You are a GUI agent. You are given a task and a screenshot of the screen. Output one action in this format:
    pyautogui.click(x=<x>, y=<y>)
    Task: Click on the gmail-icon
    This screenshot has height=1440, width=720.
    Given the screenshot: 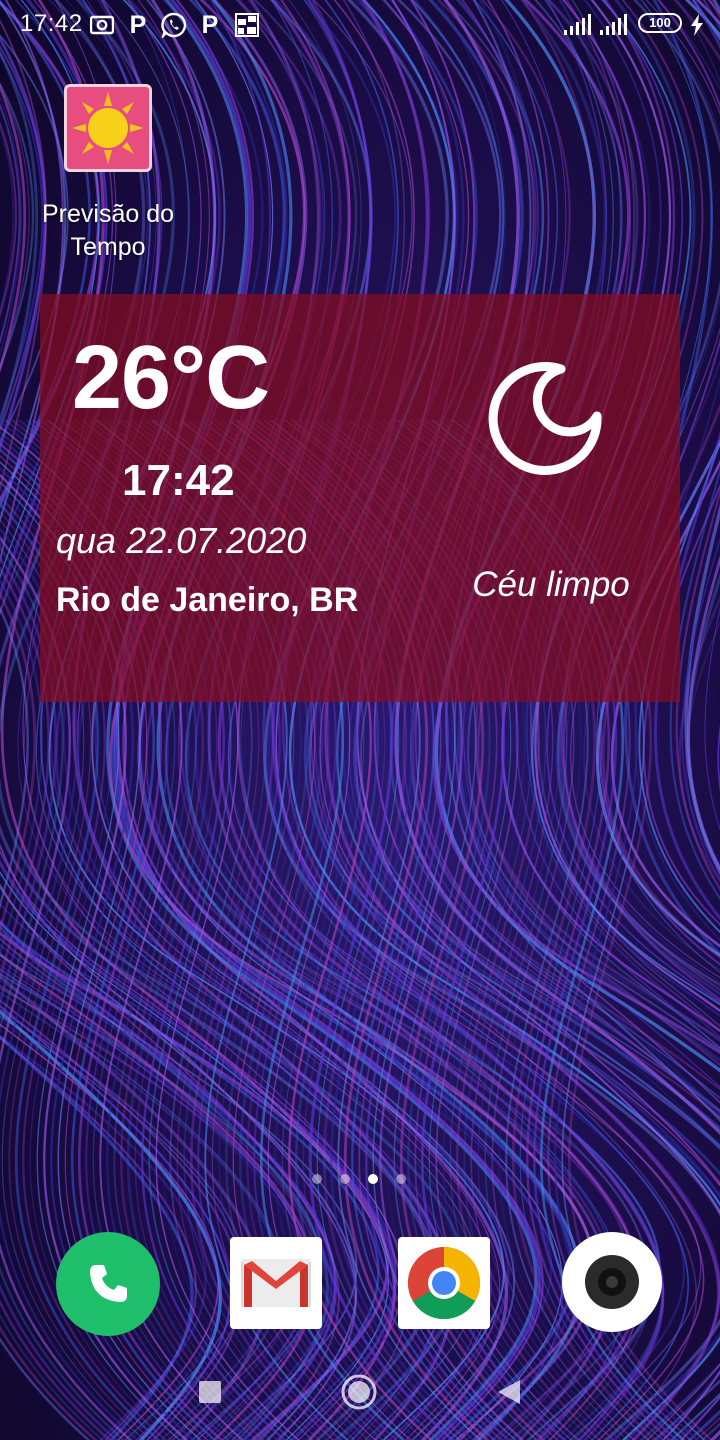 What is the action you would take?
    pyautogui.click(x=276, y=1283)
    